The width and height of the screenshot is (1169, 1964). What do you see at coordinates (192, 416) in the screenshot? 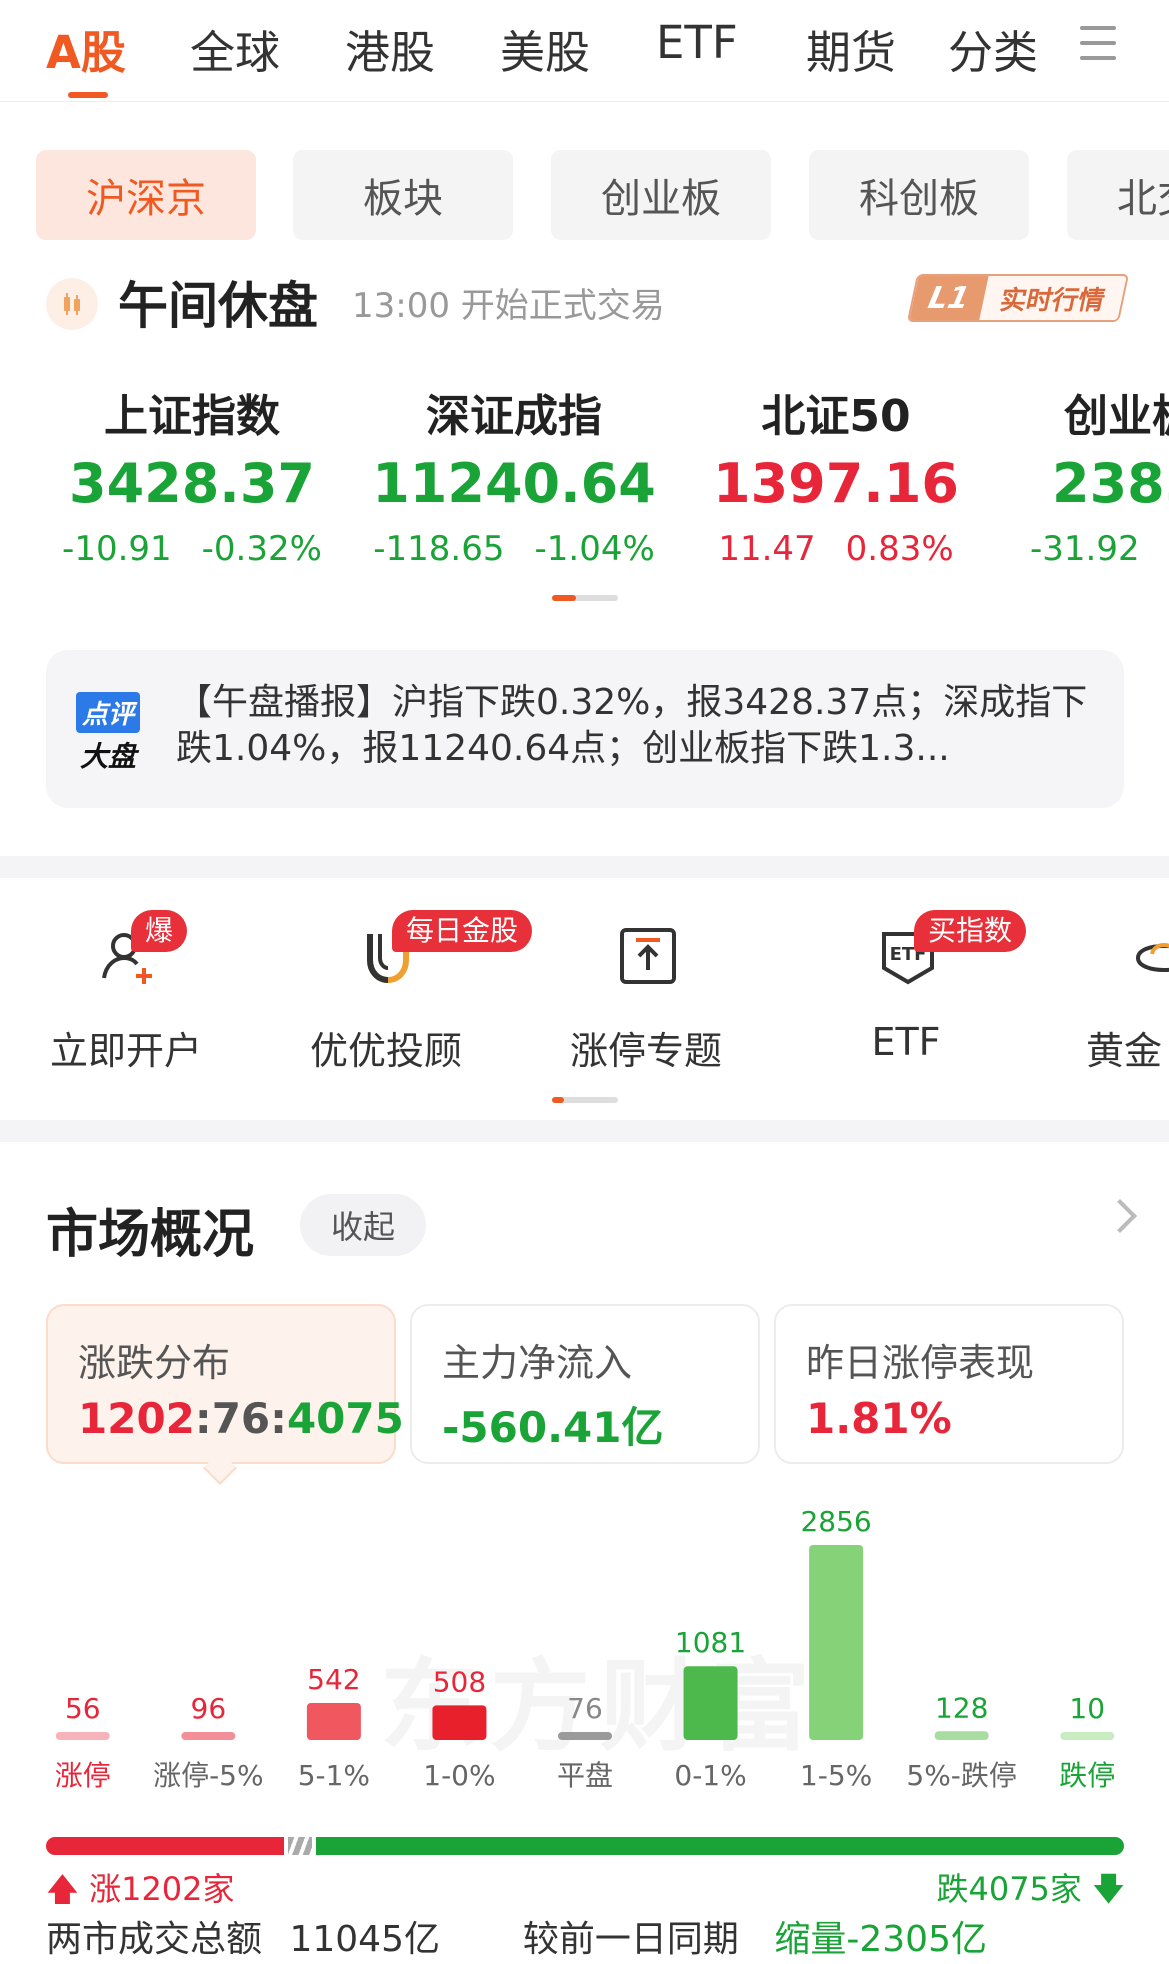
I see `index-name: 上证指数` at bounding box center [192, 416].